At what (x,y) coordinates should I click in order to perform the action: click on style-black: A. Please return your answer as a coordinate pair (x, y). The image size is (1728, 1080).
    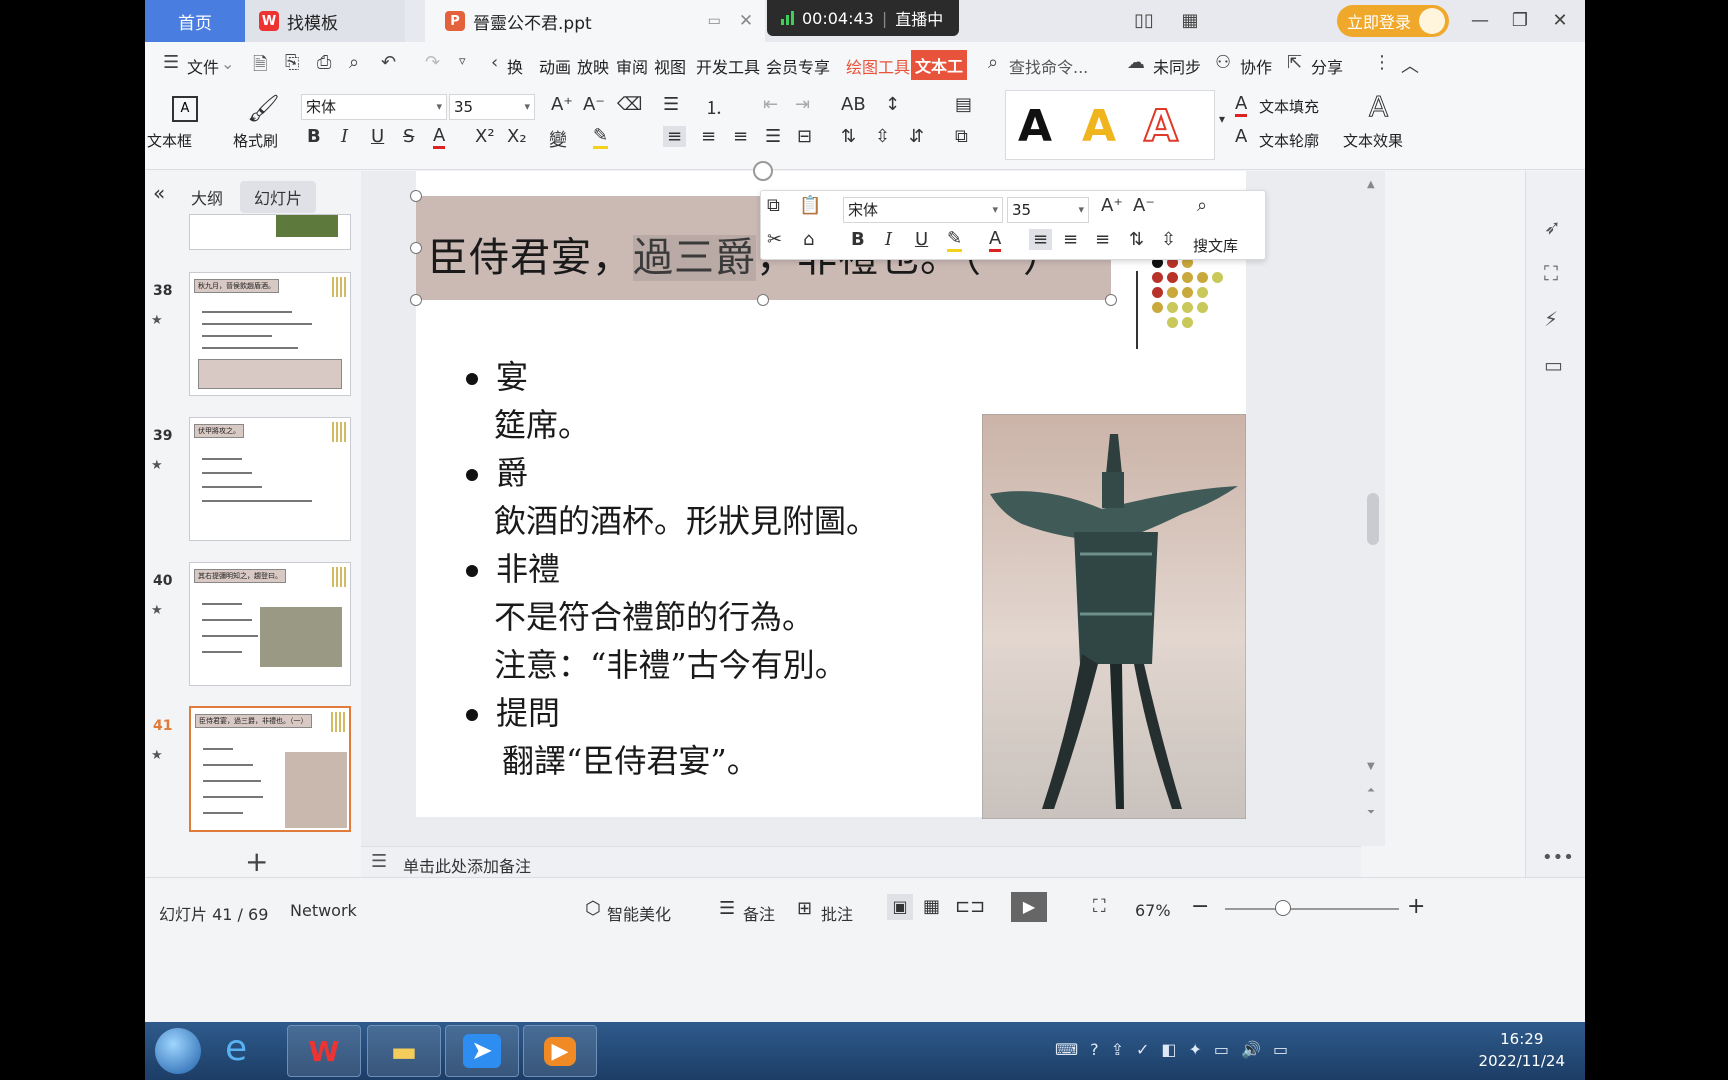
    Looking at the image, I should click on (1035, 126).